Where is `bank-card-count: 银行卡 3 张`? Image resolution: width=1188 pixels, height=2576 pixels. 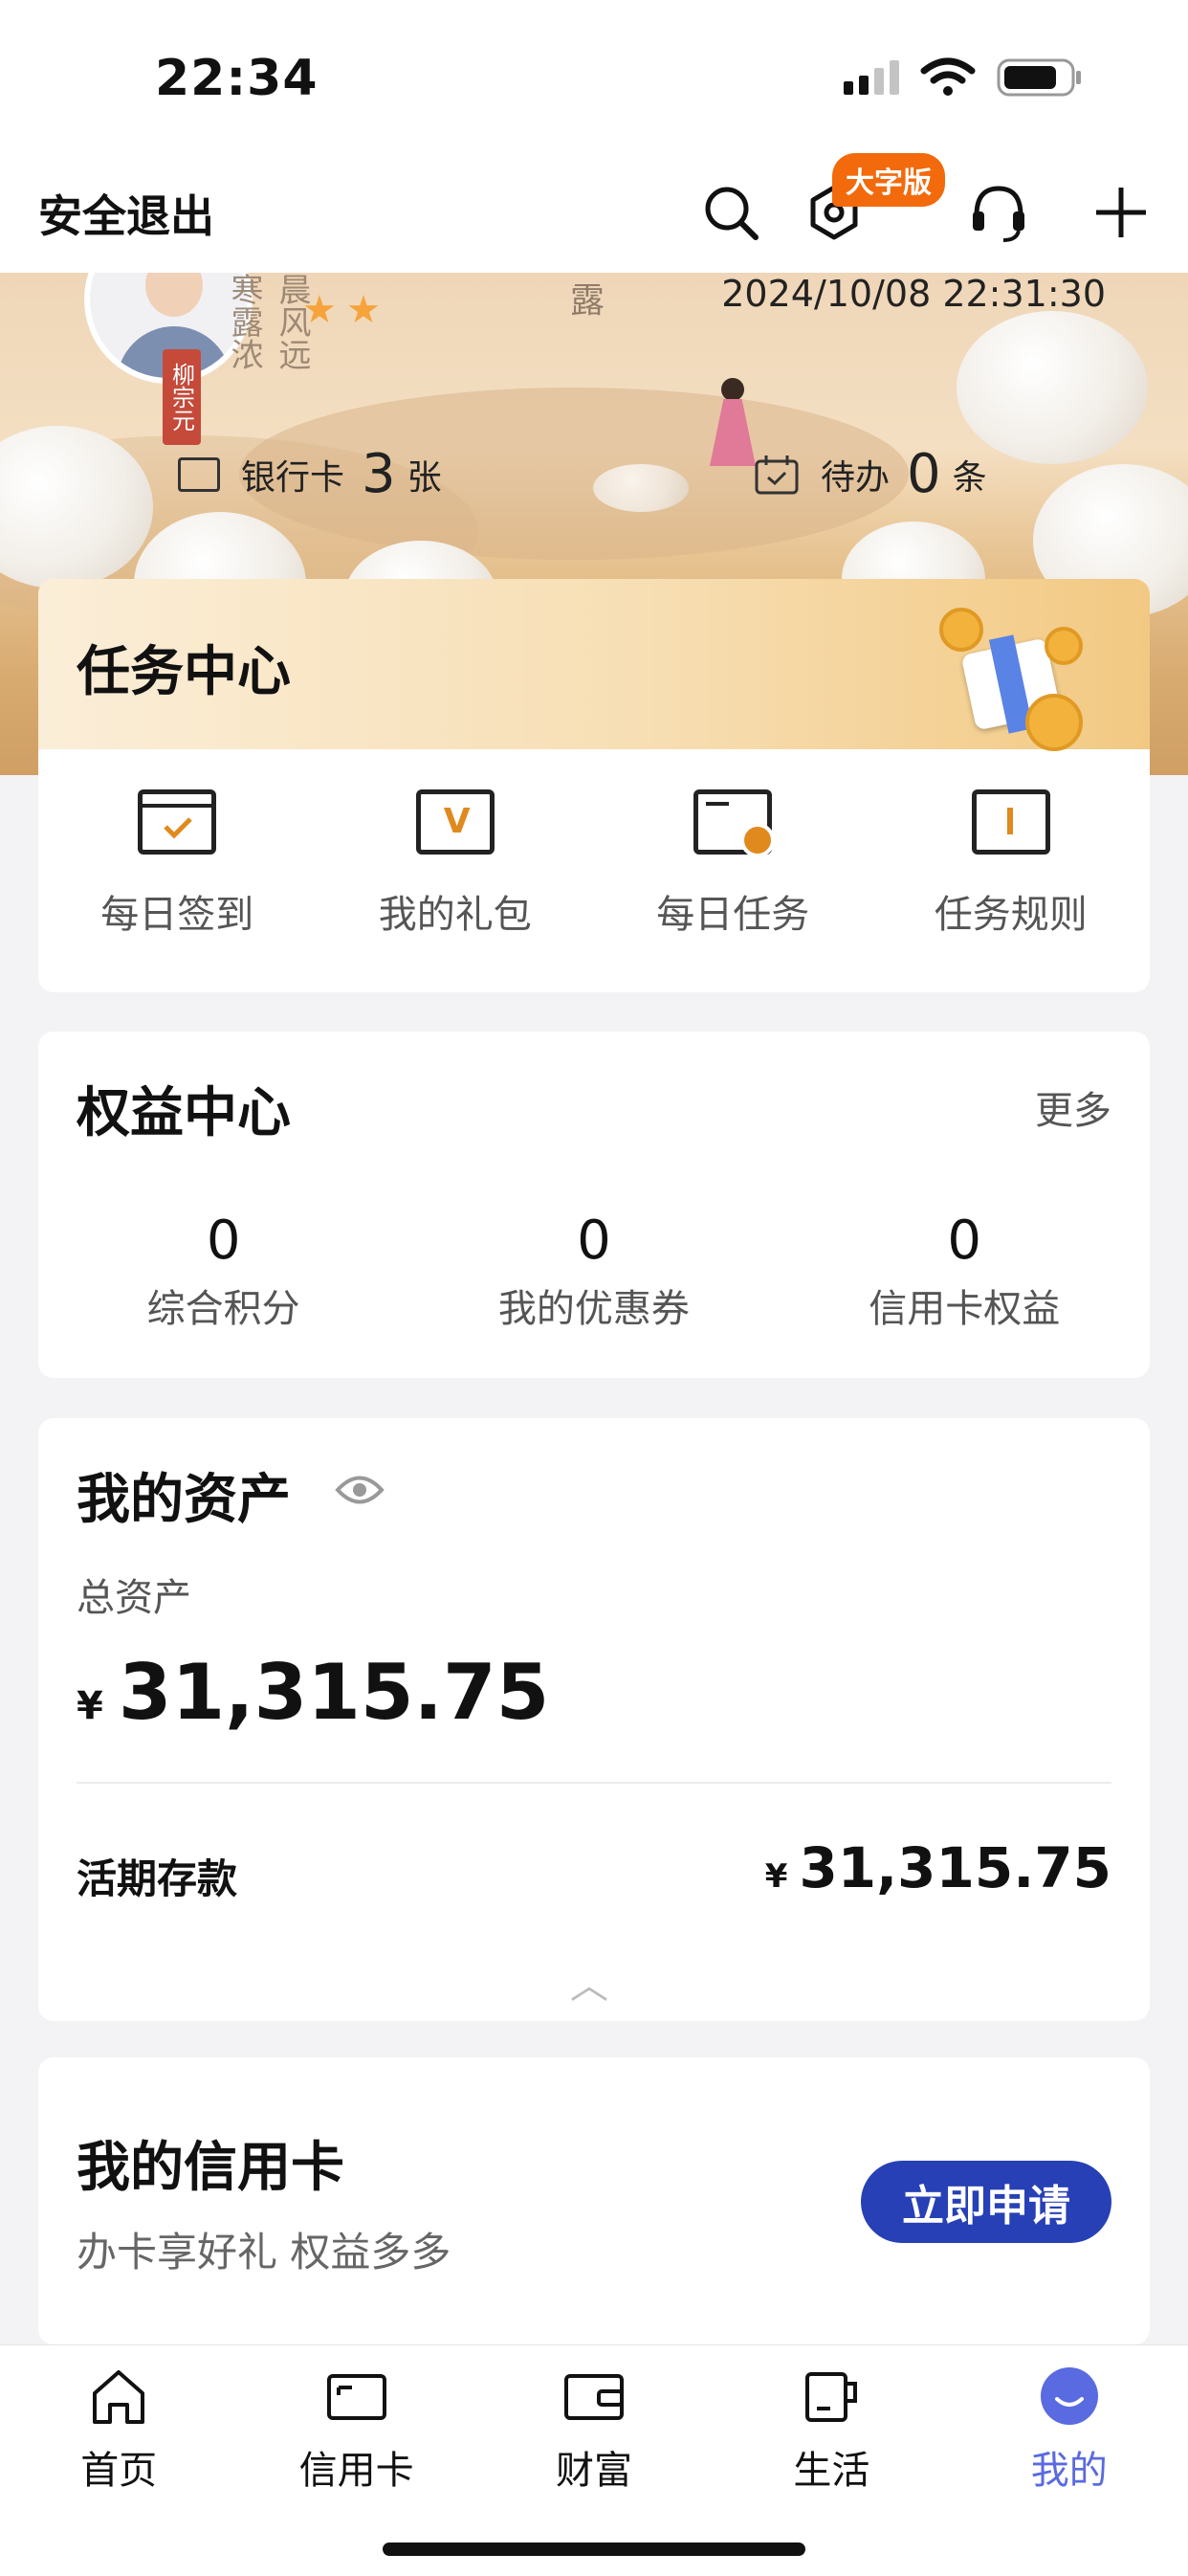
bank-card-count: 银行卡 3 张 is located at coordinates (310, 474).